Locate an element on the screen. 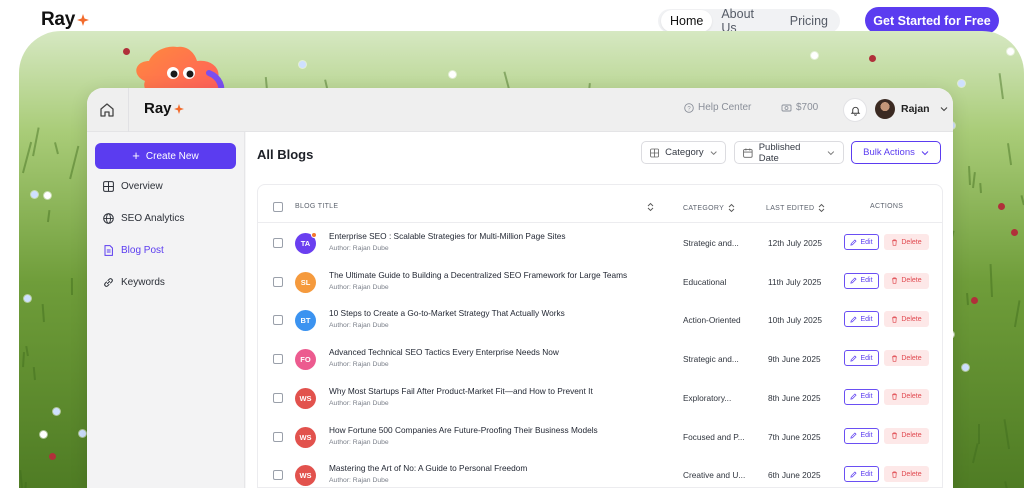 This screenshot has width=1024, height=488. user-menu: Rajan is located at coordinates (911, 109).